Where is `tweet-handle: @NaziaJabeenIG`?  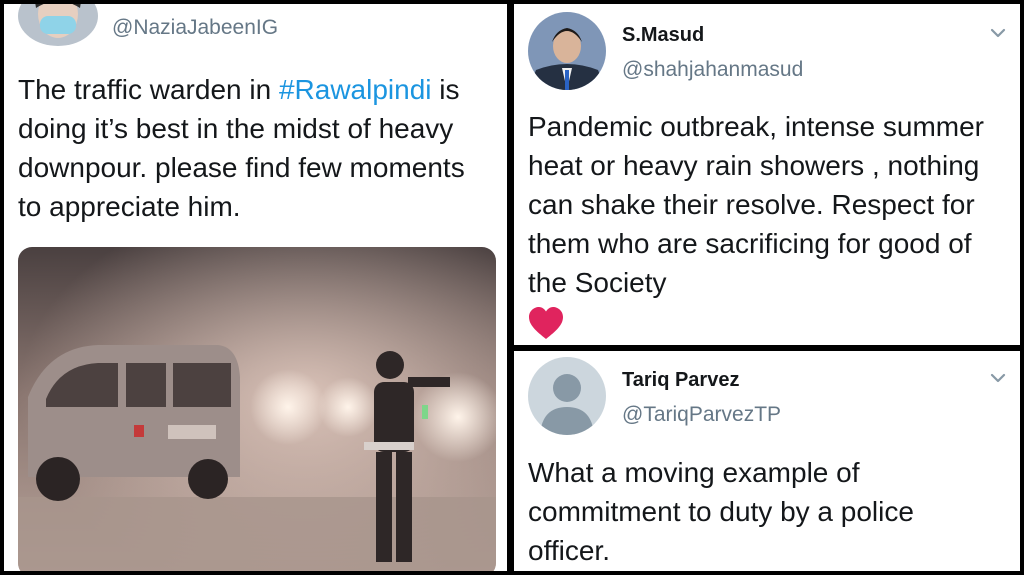
tweet-handle: @NaziaJabeenIG is located at coordinates (195, 28).